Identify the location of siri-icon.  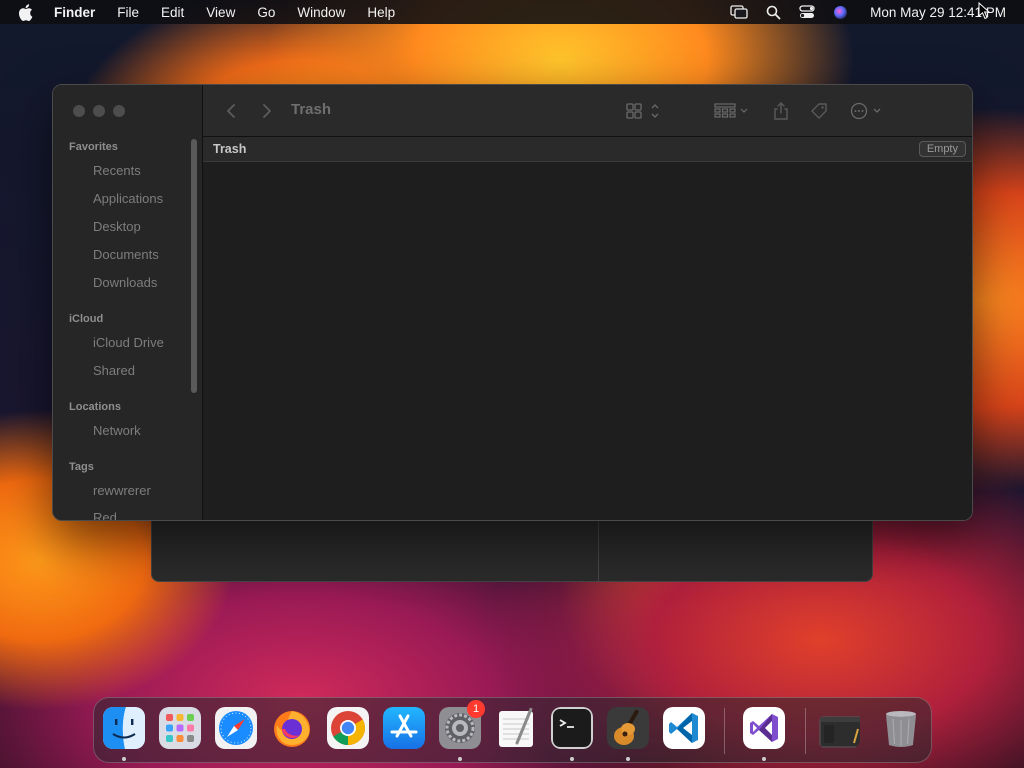
(840, 12).